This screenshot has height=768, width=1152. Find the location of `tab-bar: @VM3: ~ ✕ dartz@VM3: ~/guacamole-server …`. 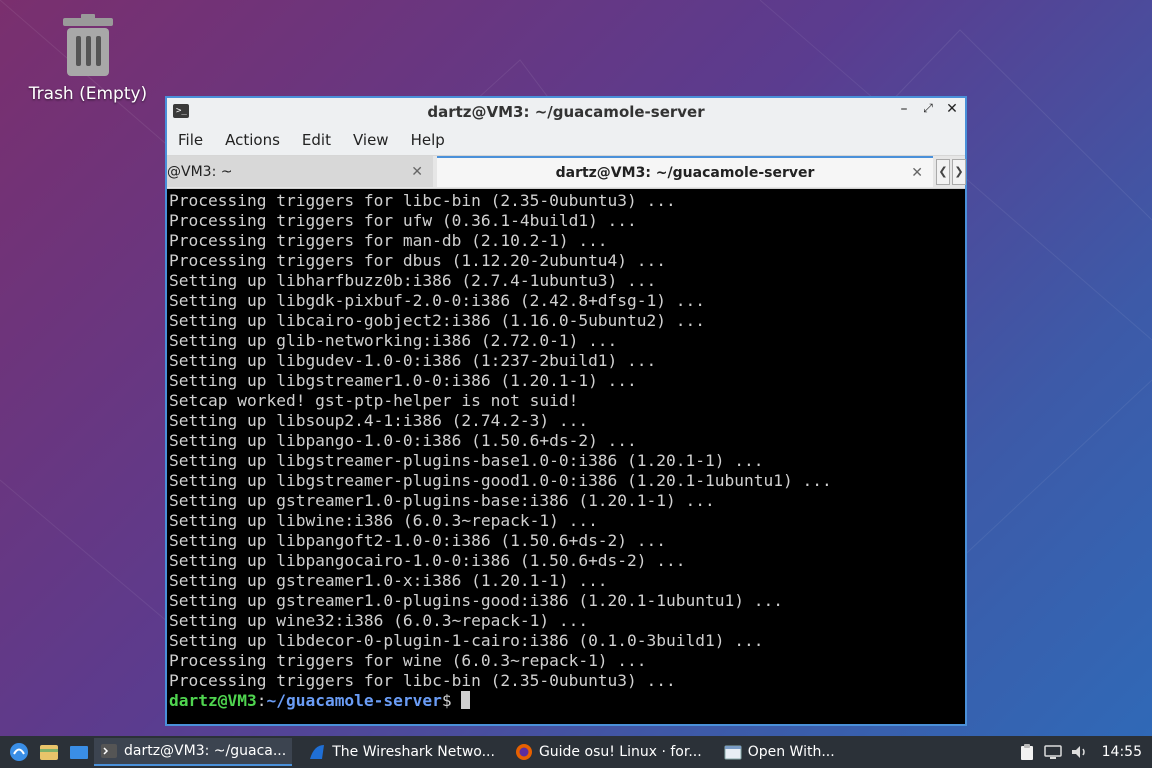

tab-bar: @VM3: ~ ✕ dartz@VM3: ~/guacamole-server … is located at coordinates (566, 172).